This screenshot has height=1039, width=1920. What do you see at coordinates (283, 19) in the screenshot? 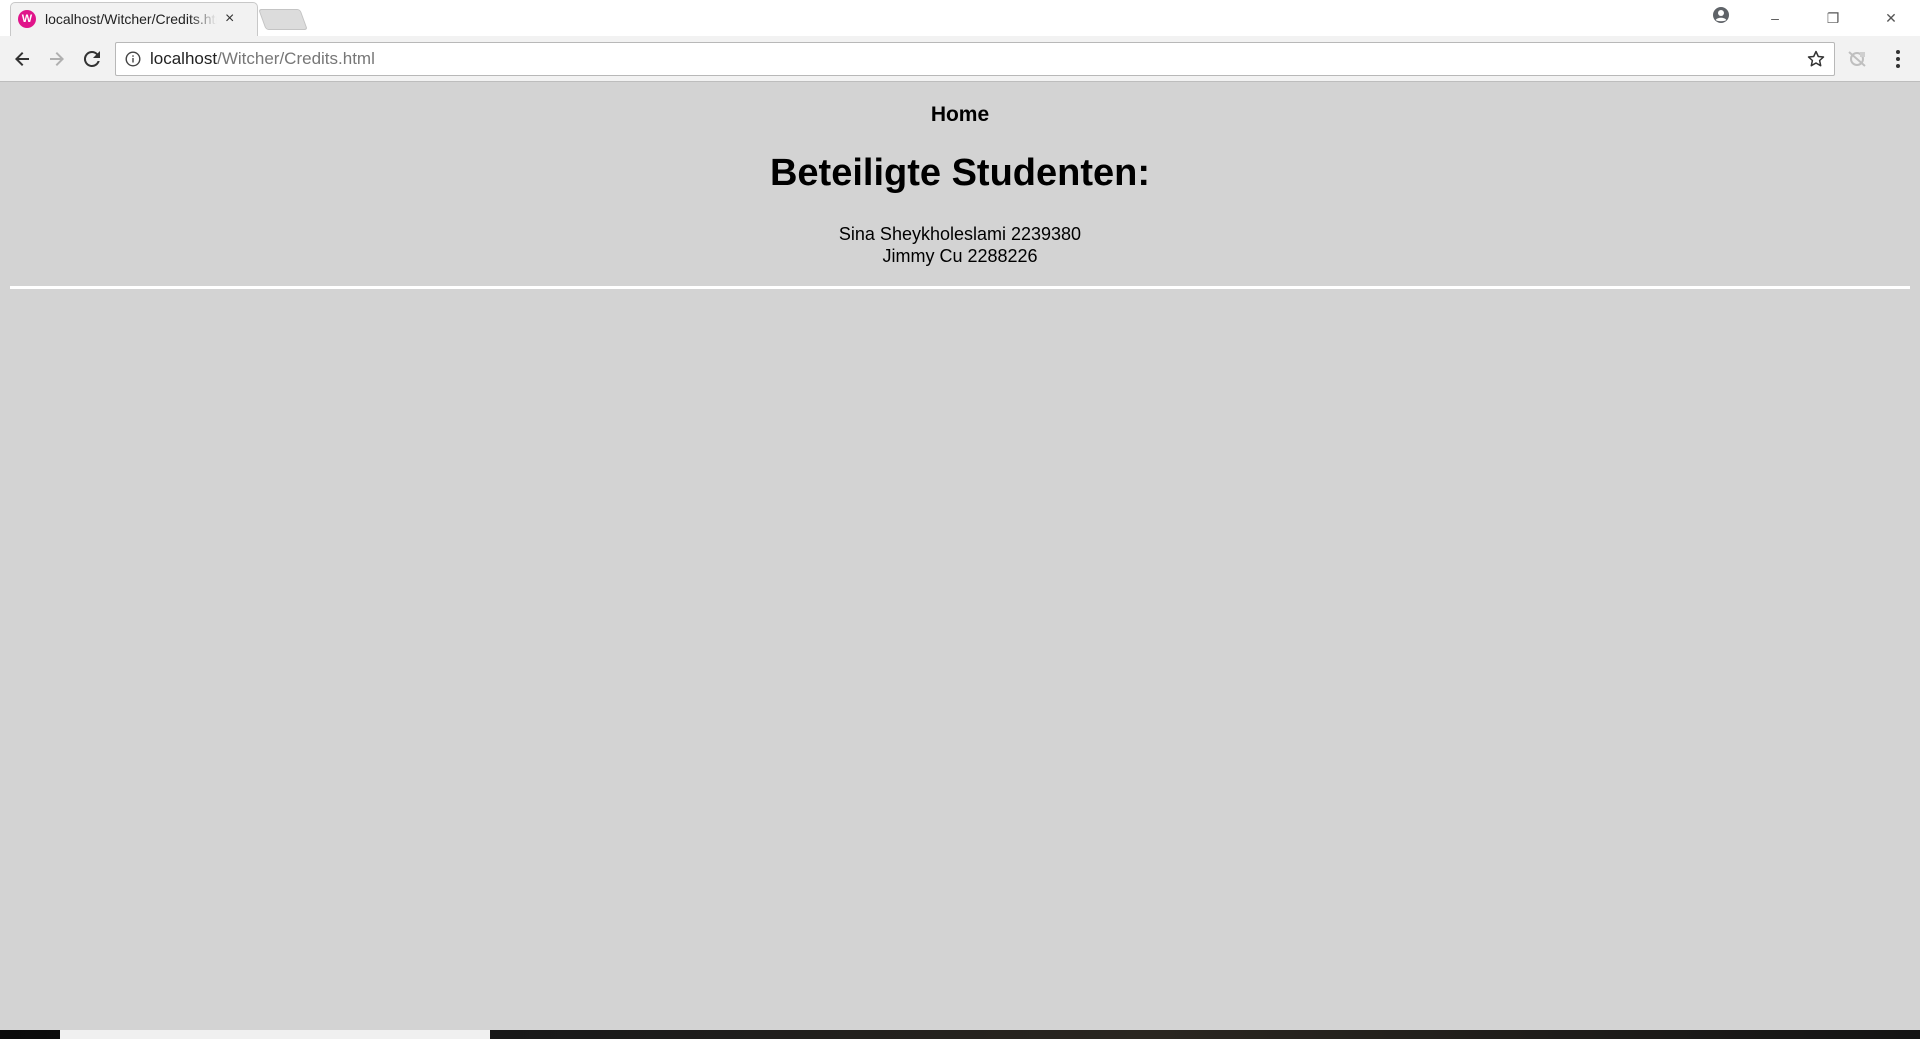
I see `new-tab-button` at bounding box center [283, 19].